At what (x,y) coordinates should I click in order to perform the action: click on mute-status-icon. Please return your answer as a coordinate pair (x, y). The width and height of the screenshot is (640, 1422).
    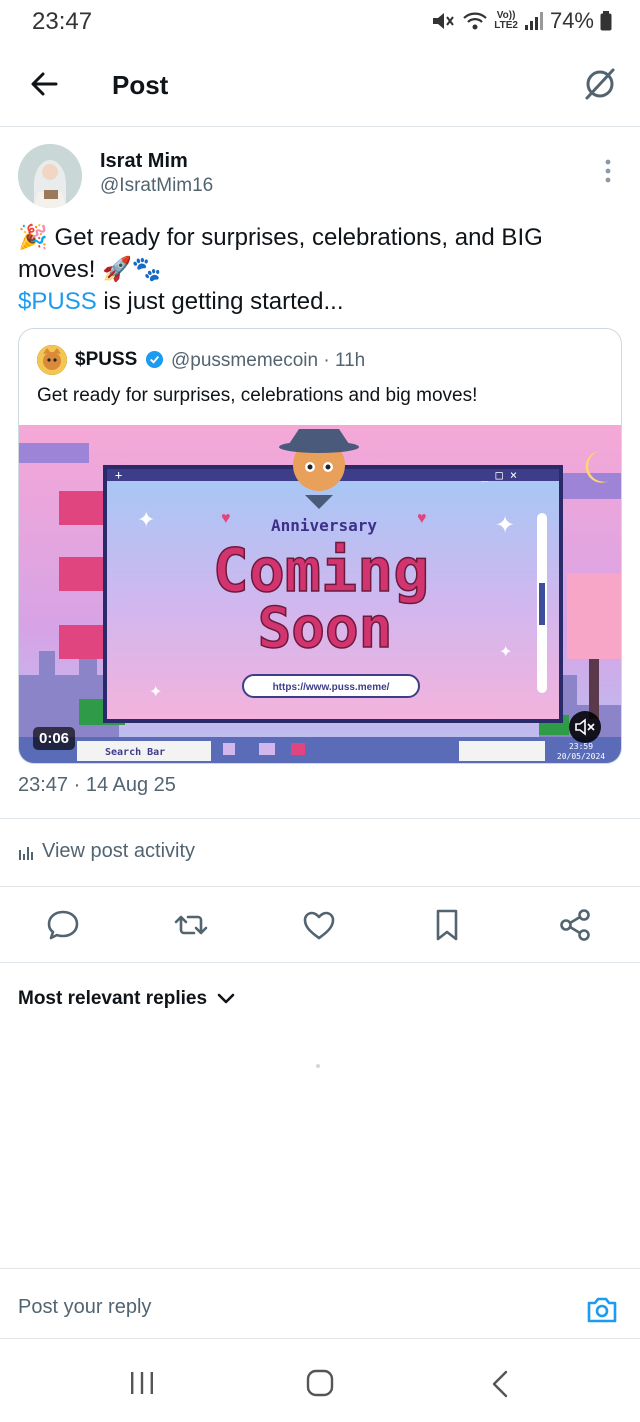
    Looking at the image, I should click on (444, 21).